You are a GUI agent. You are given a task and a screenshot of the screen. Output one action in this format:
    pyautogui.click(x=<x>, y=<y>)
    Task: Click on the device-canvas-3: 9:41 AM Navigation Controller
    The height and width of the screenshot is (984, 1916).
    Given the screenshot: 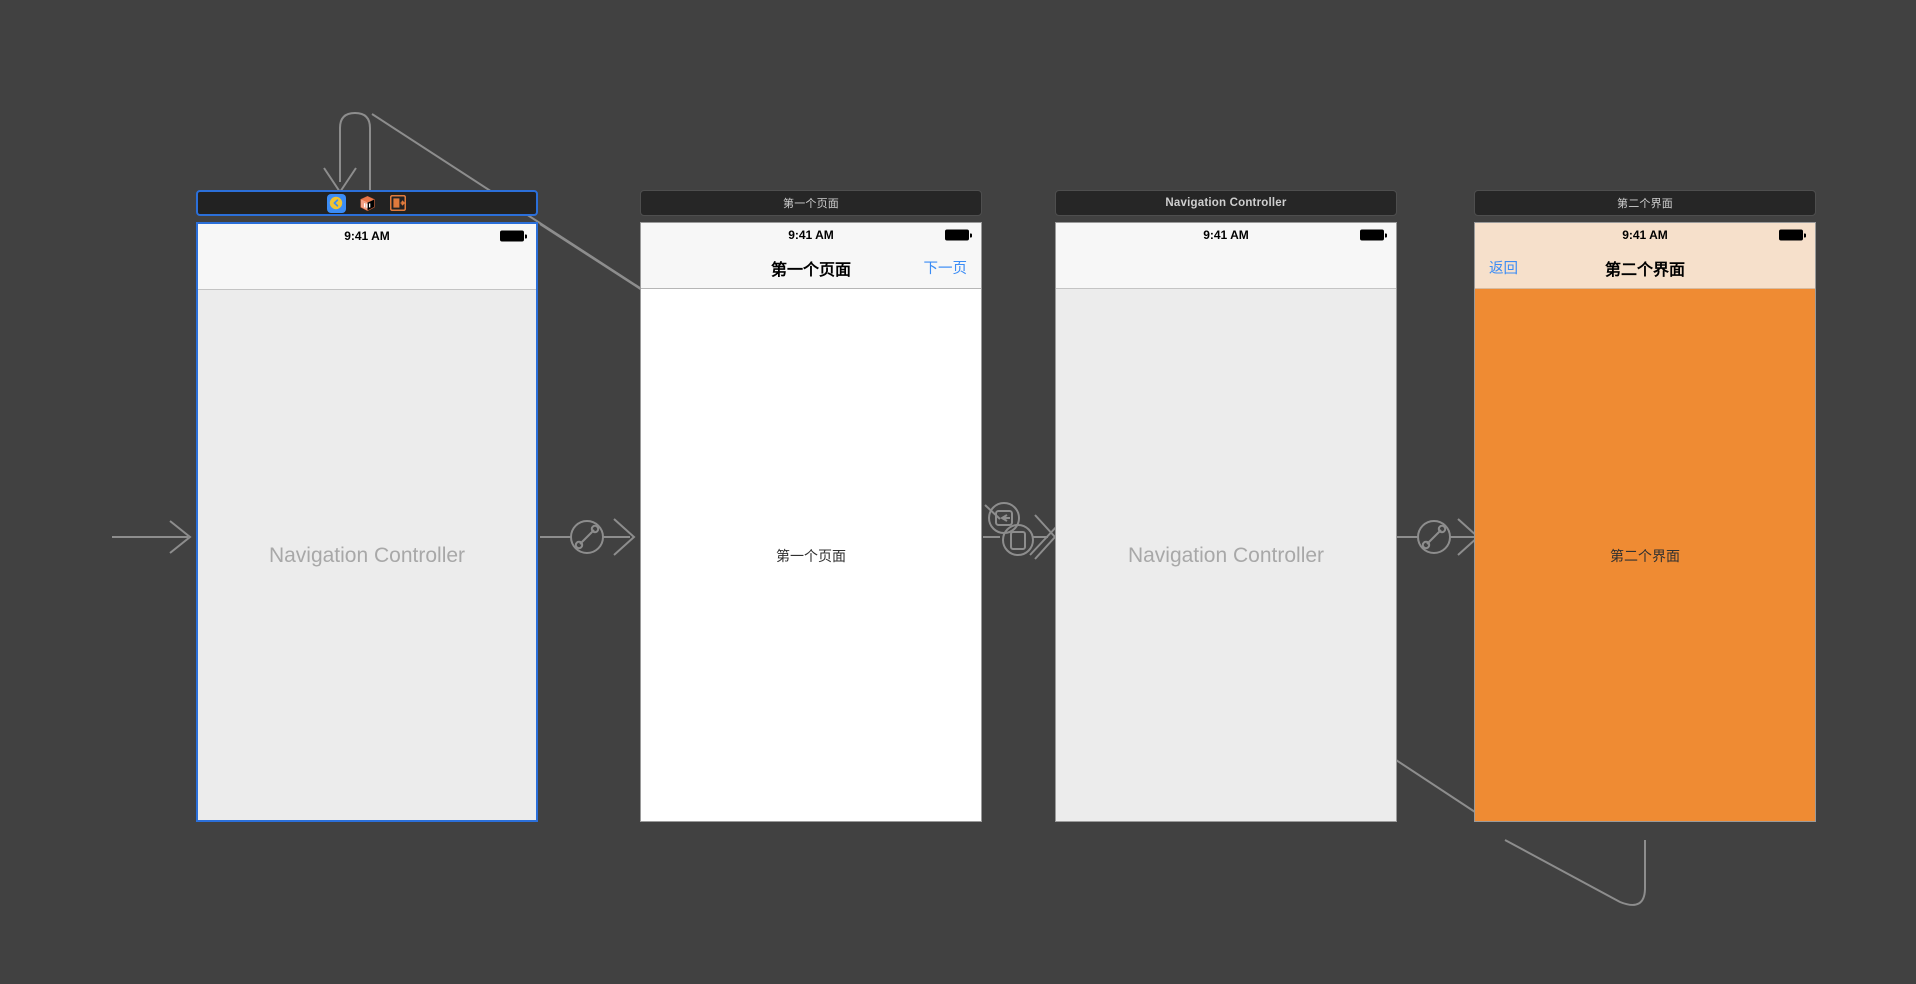 What is the action you would take?
    pyautogui.click(x=1226, y=522)
    